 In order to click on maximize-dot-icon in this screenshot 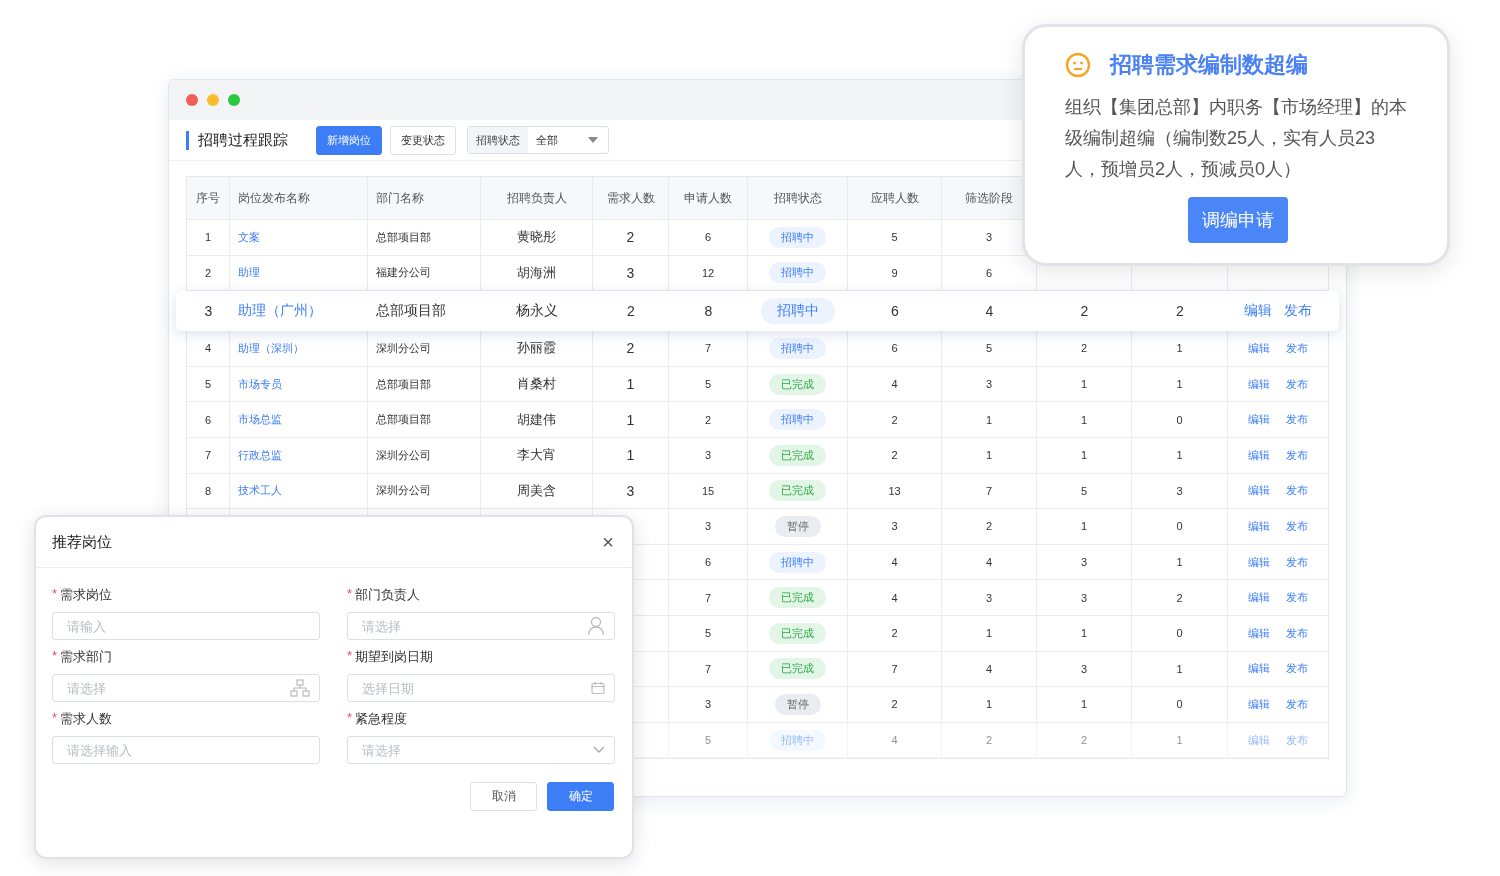, I will do `click(234, 100)`.